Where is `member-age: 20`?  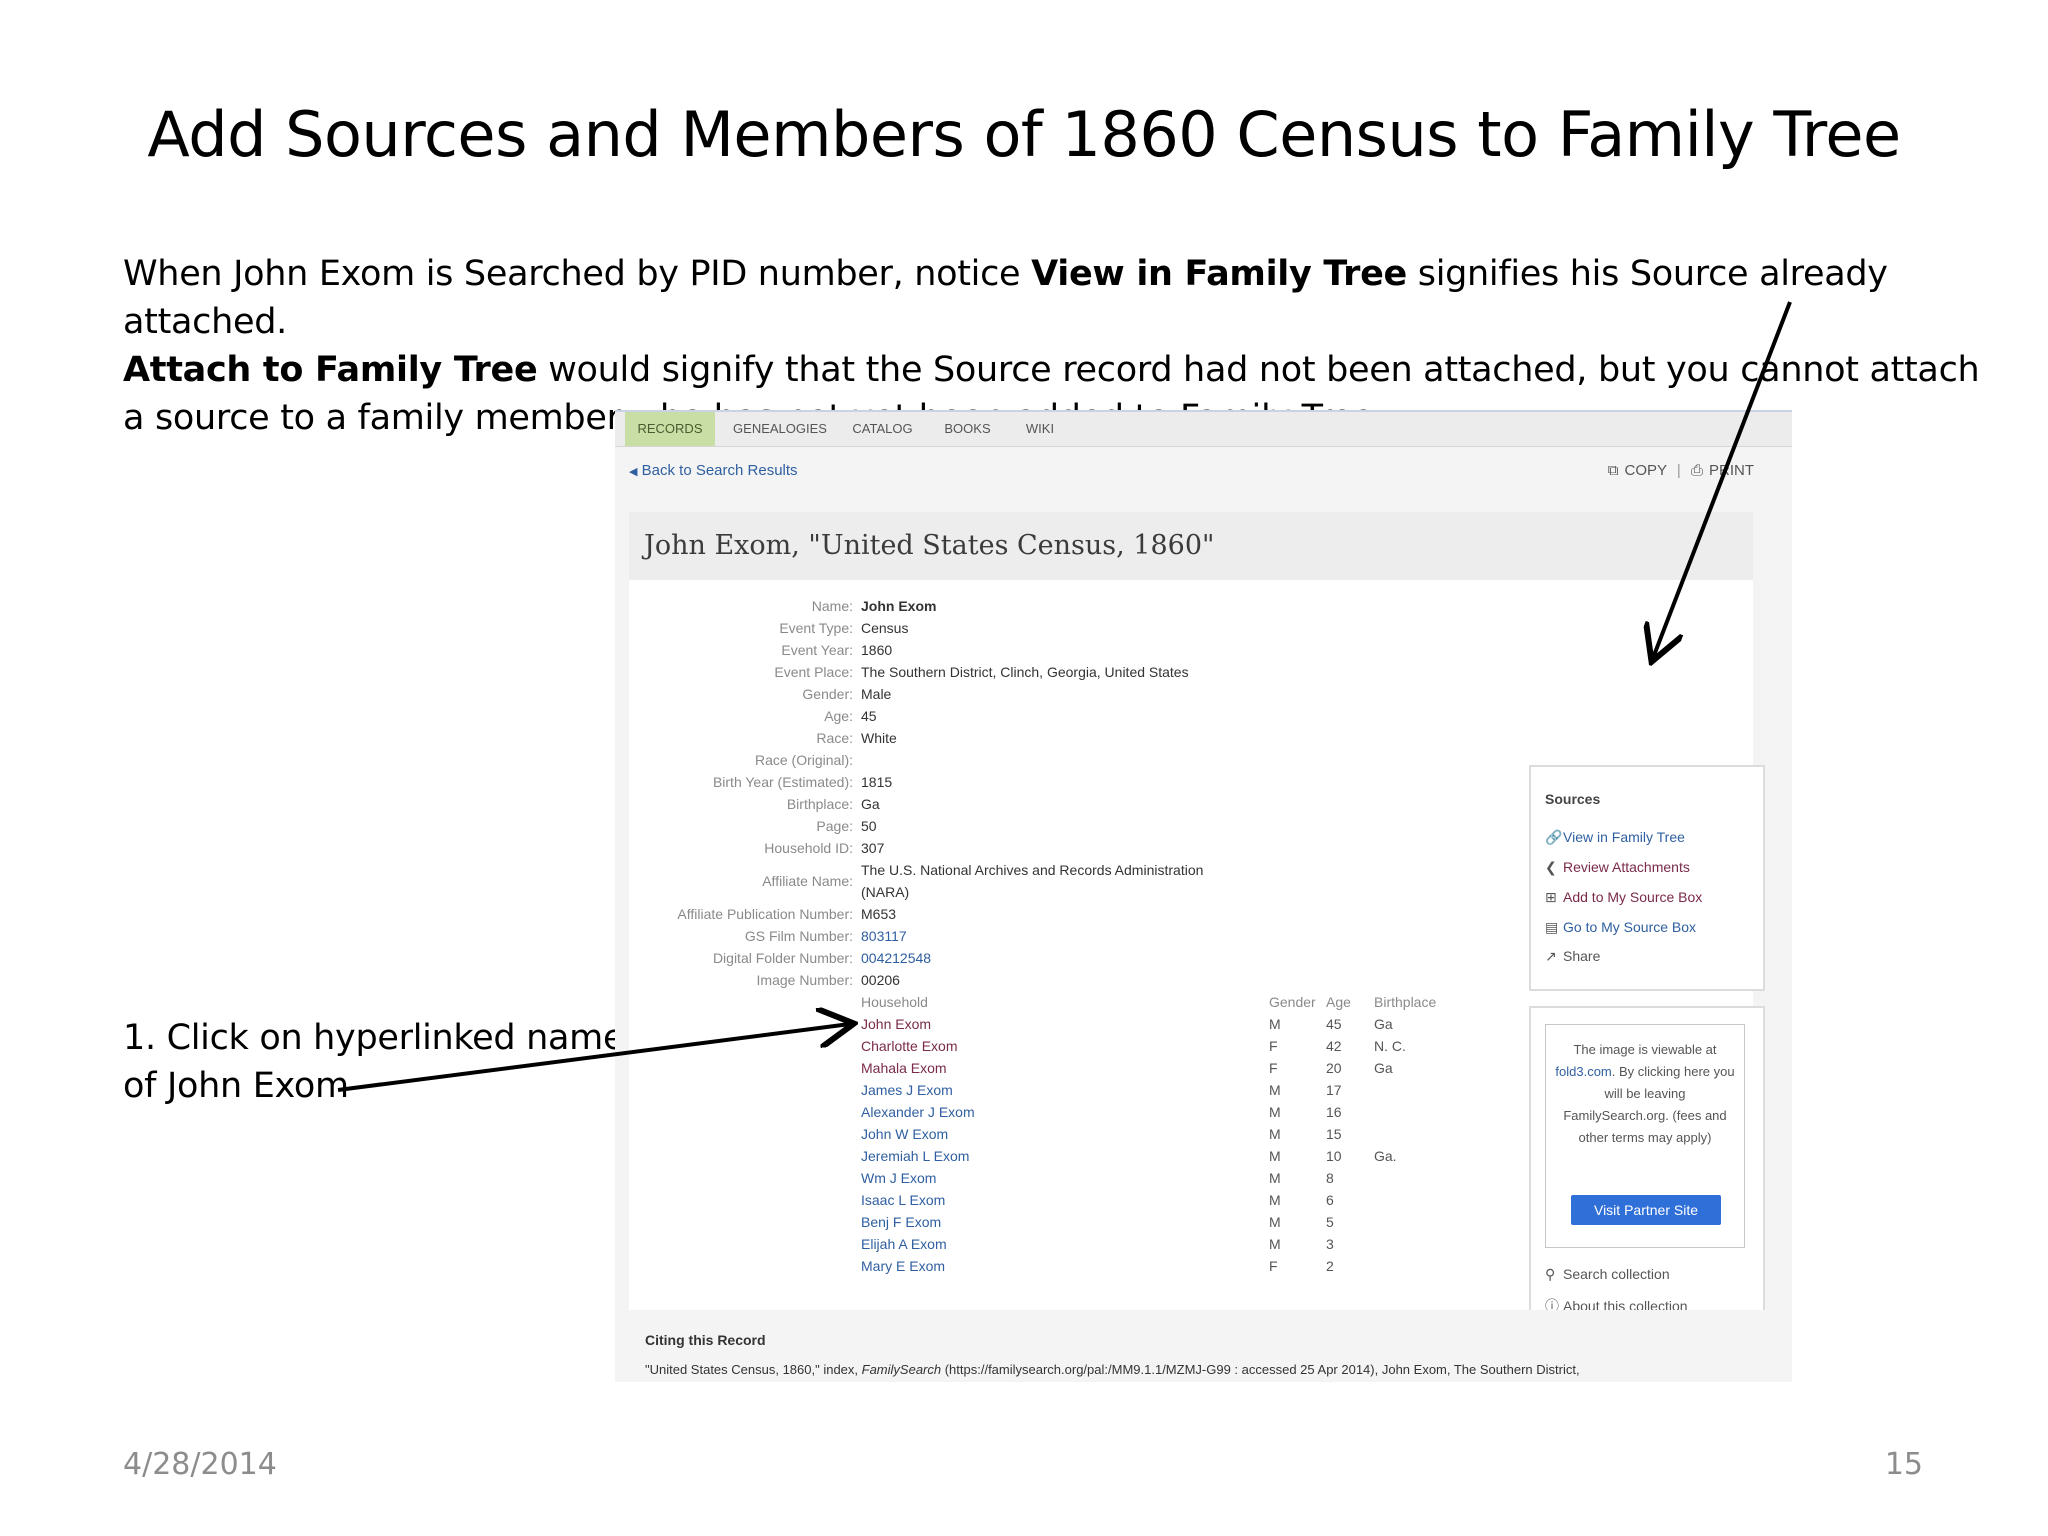
member-age: 20 is located at coordinates (1334, 1068).